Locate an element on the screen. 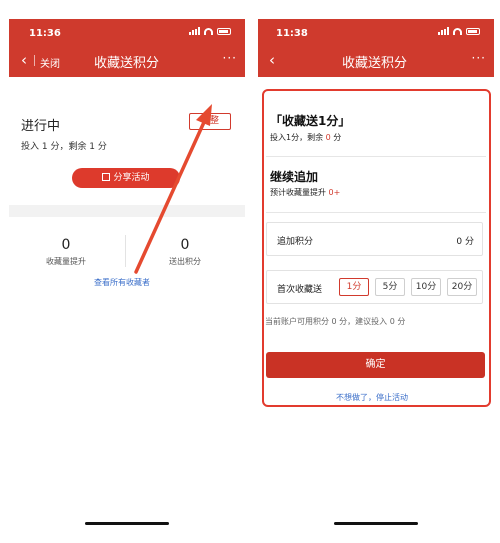 The image size is (500, 543). first-favorite-reward: 首次收藏送 1分 5分 10分 20分 is located at coordinates (374, 287).